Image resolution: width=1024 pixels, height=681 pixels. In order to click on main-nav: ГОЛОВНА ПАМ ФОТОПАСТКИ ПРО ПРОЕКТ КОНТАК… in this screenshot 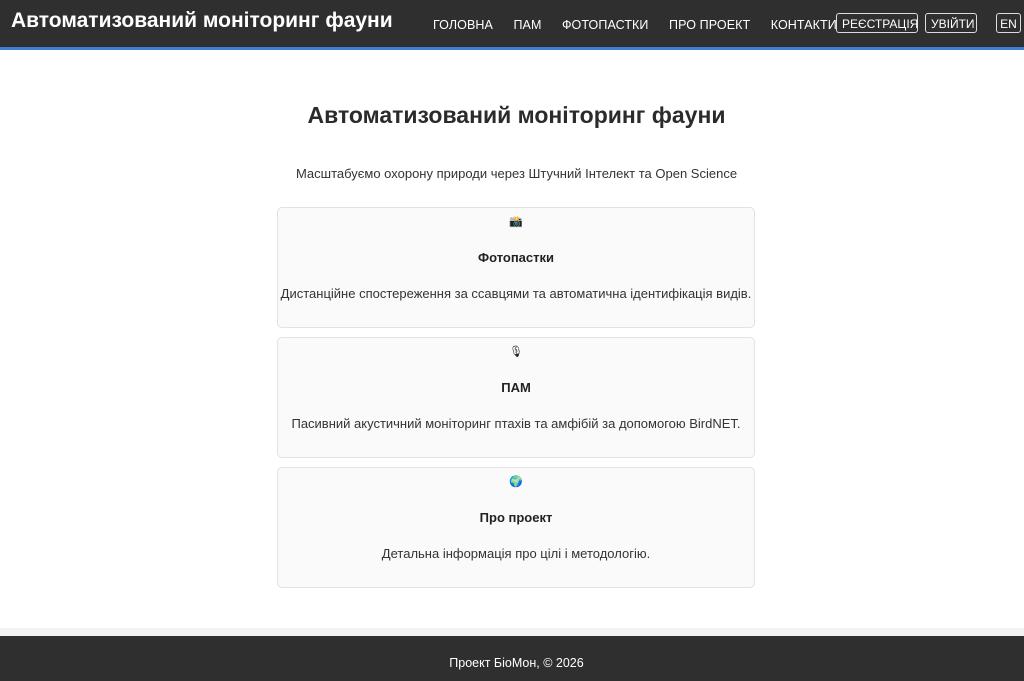, I will do `click(643, 24)`.